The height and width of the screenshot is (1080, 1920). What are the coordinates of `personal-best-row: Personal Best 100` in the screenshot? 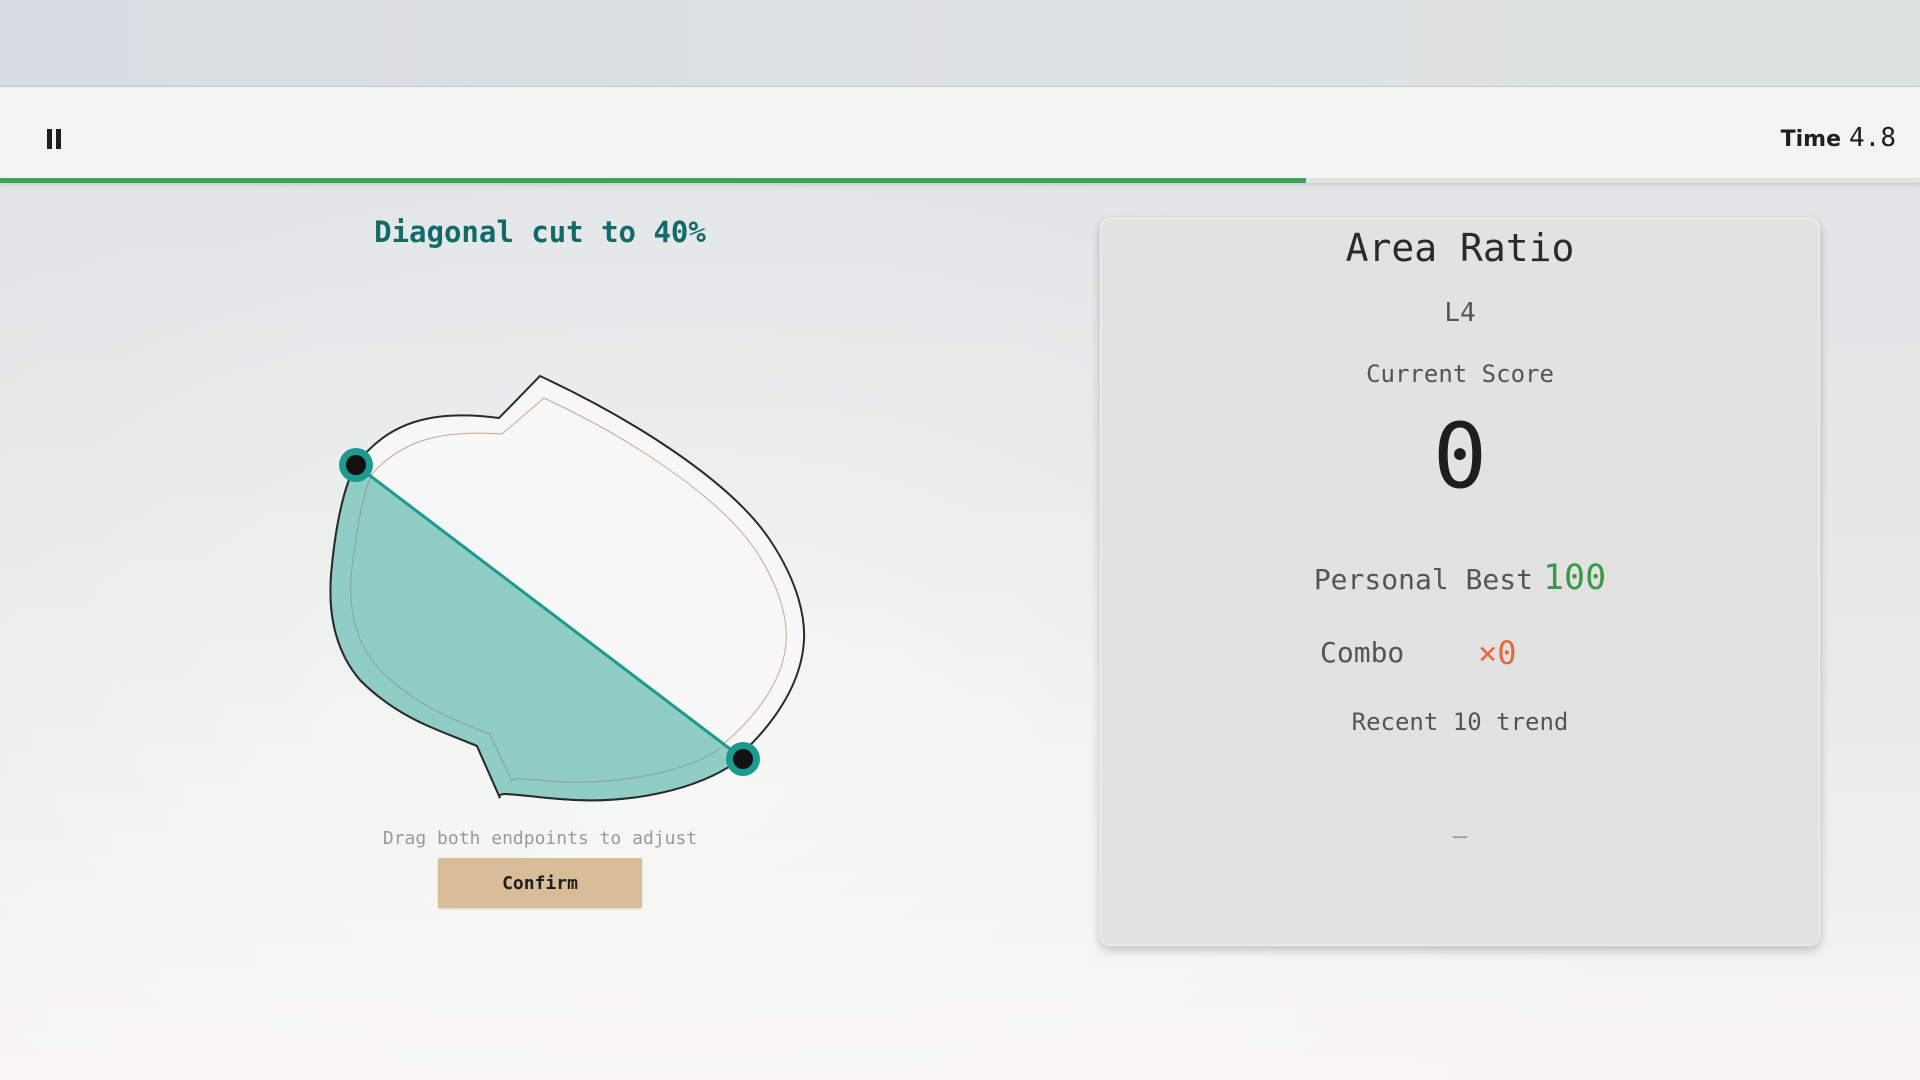 It's located at (1460, 578).